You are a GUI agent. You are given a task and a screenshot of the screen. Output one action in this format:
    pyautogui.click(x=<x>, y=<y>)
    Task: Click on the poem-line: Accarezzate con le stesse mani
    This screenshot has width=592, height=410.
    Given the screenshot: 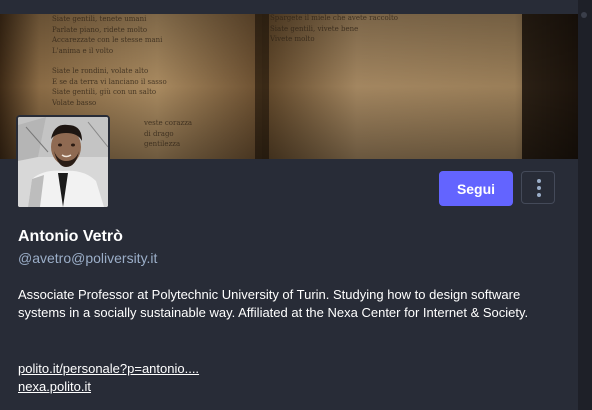 What is the action you would take?
    pyautogui.click(x=107, y=40)
    